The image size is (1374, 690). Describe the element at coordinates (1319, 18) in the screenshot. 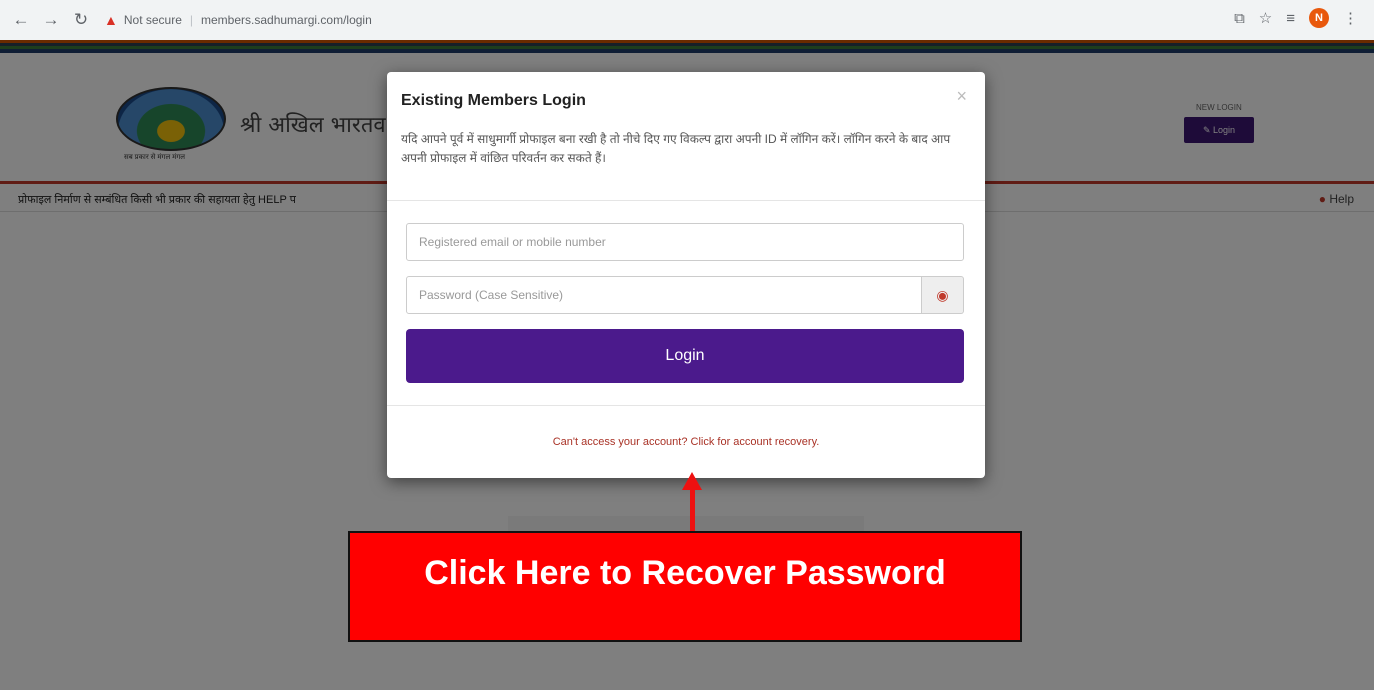

I see `profile-avatar: N` at that location.